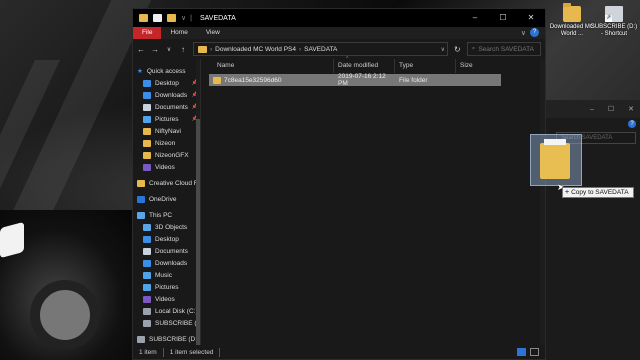  What do you see at coordinates (172, 155) in the screenshot?
I see `nav-item-label: NizeonGFX` at bounding box center [172, 155].